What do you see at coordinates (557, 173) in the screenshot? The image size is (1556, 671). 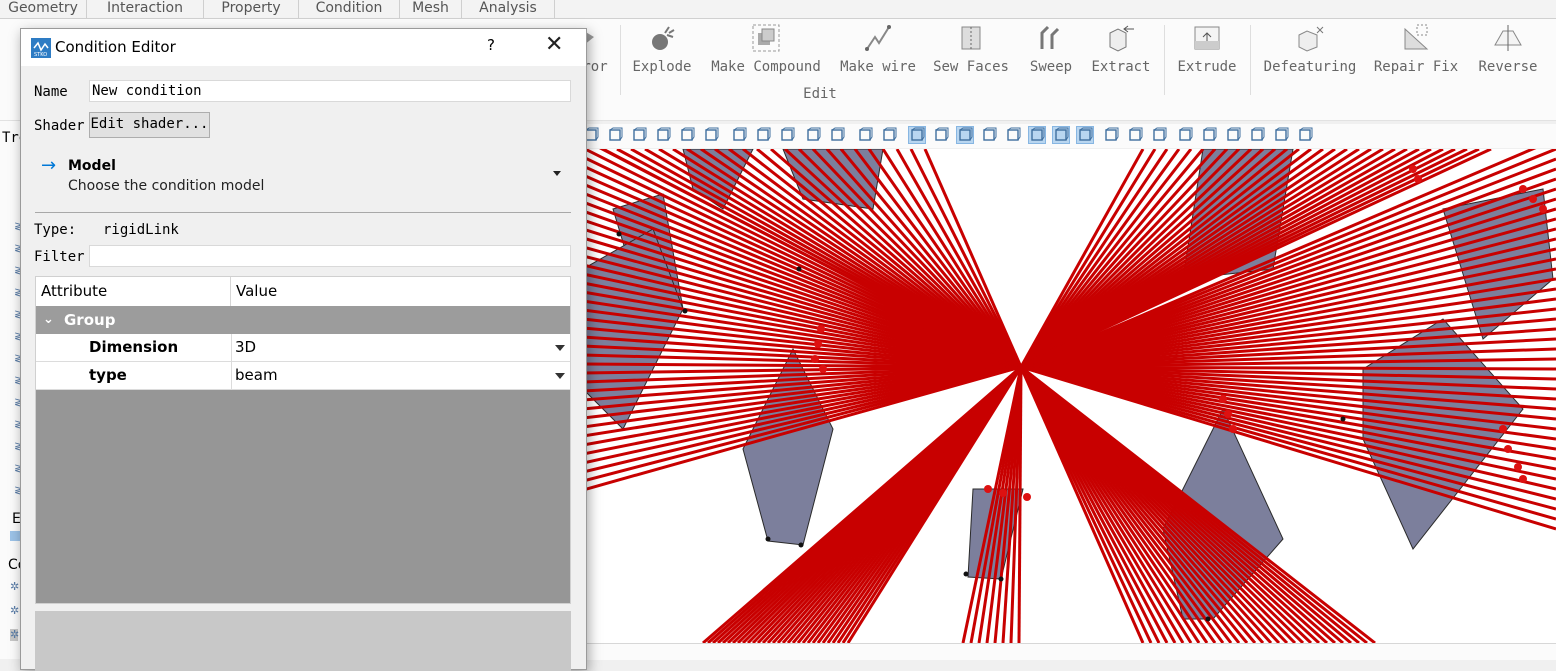 I see `chevron-down-icon` at bounding box center [557, 173].